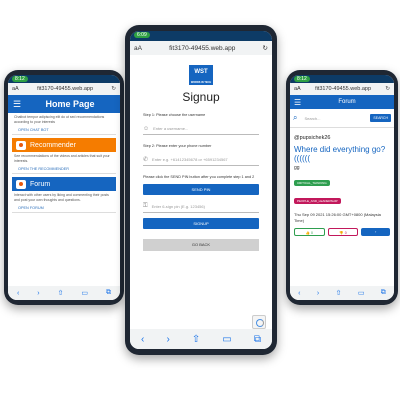  I want to click on thumbs-down-icon: 👎, so click(341, 233).